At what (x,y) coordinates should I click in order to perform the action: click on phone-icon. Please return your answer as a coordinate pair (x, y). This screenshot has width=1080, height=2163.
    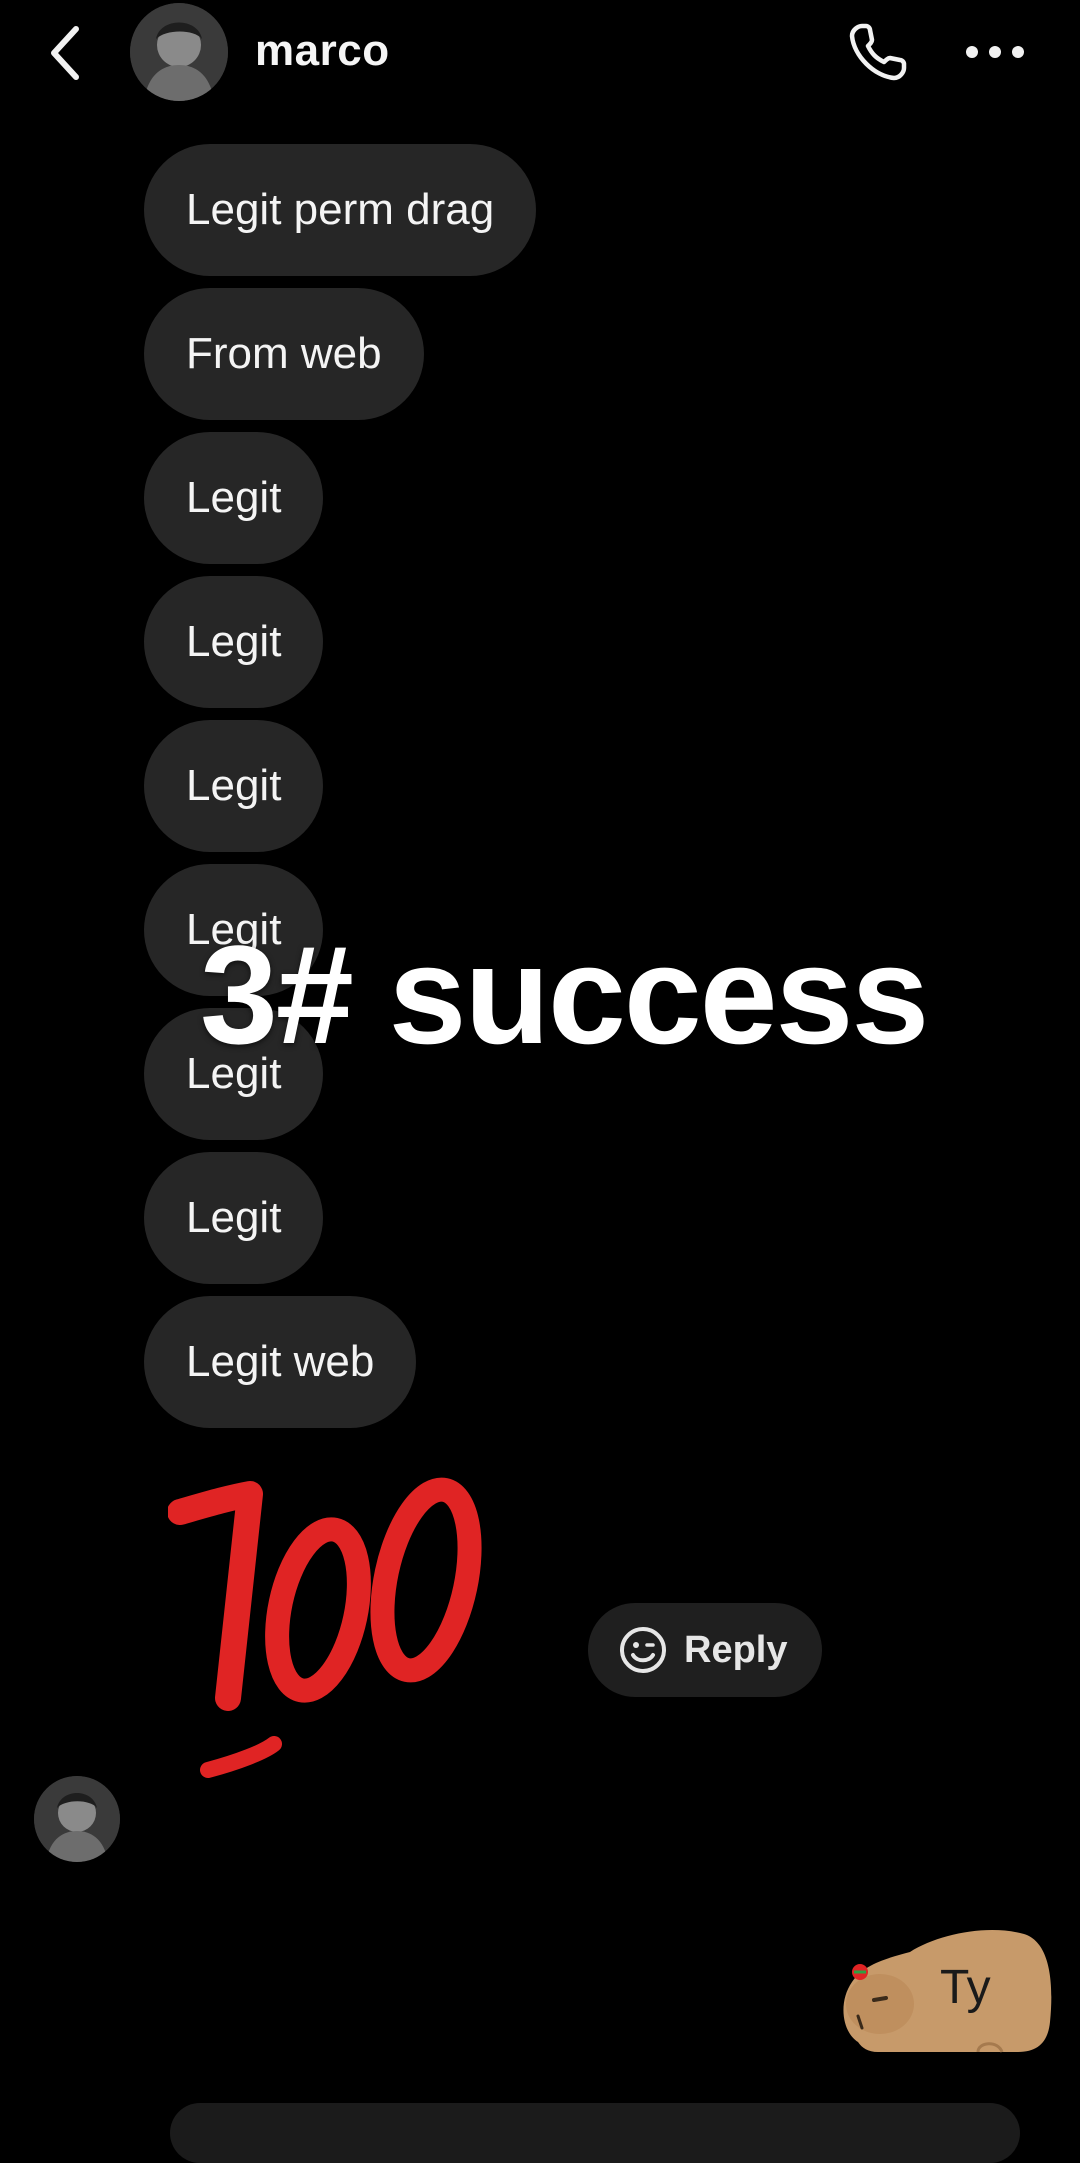
    Looking at the image, I should click on (878, 52).